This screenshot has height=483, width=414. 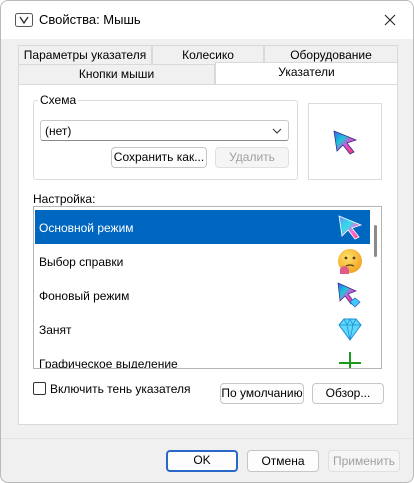 What do you see at coordinates (202, 295) in the screenshot?
I see `list-item: Фоновый режим` at bounding box center [202, 295].